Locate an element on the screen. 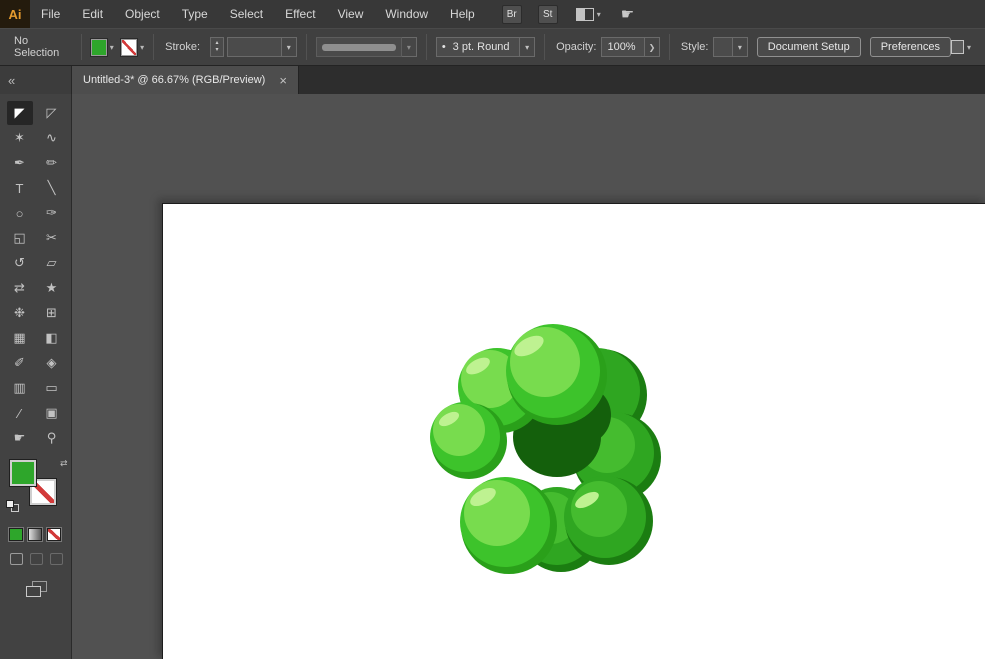 The image size is (985, 659). opacity-value: 100% is located at coordinates (621, 47).